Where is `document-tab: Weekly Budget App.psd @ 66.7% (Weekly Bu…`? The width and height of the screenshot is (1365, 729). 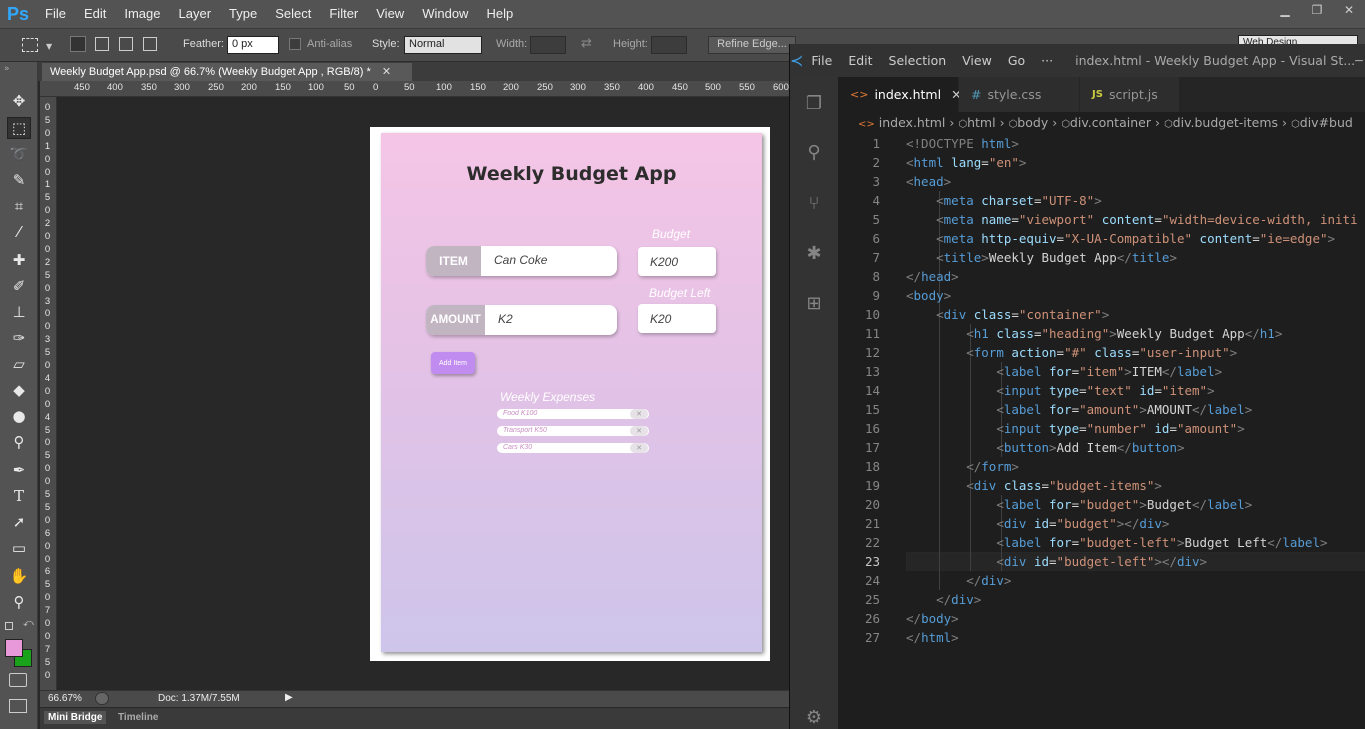 document-tab: Weekly Budget App.psd @ 66.7% (Weekly Bu… is located at coordinates (227, 72).